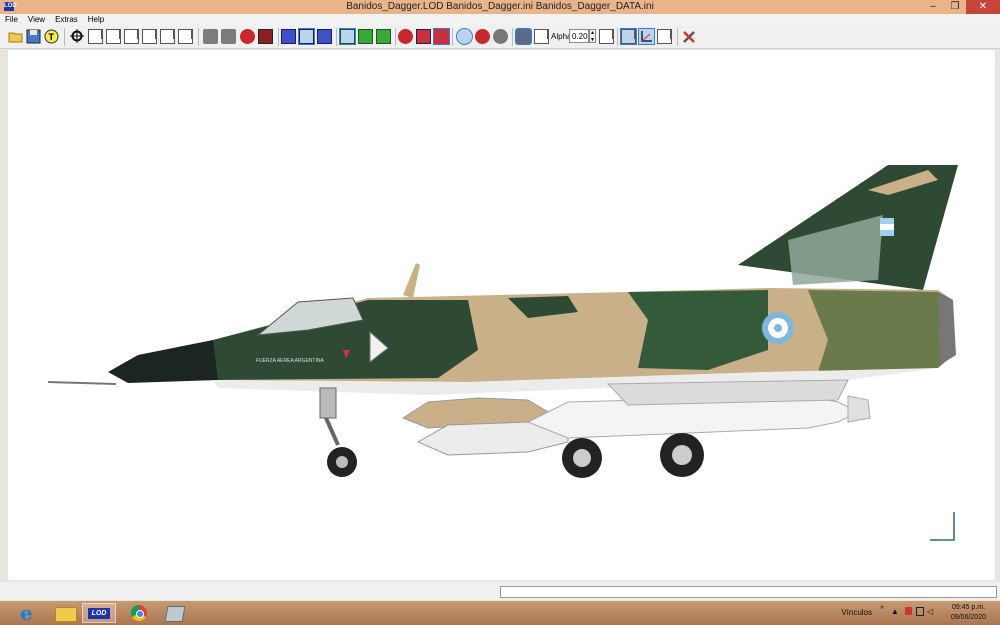  I want to click on wireframe-icon, so click(288, 36).